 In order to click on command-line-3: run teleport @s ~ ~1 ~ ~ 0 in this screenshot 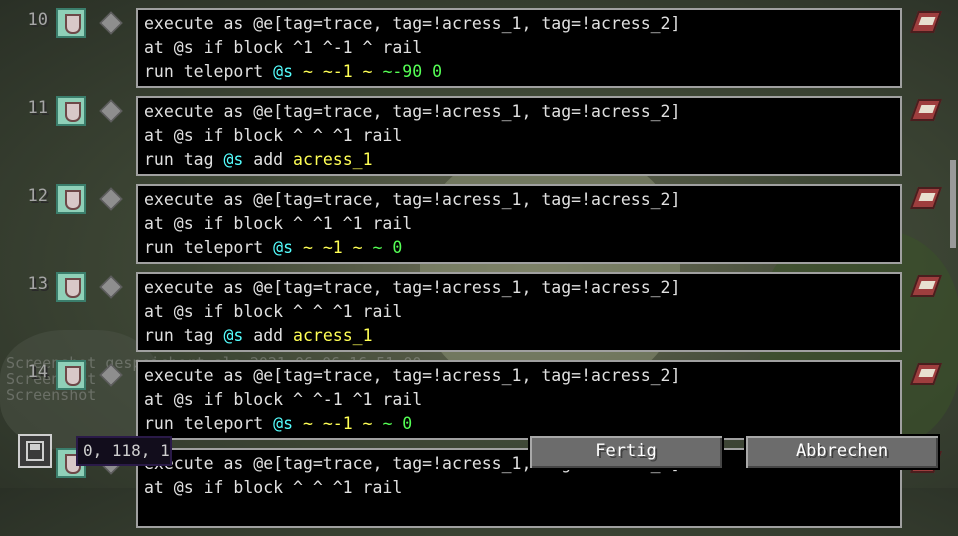, I will do `click(519, 248)`.